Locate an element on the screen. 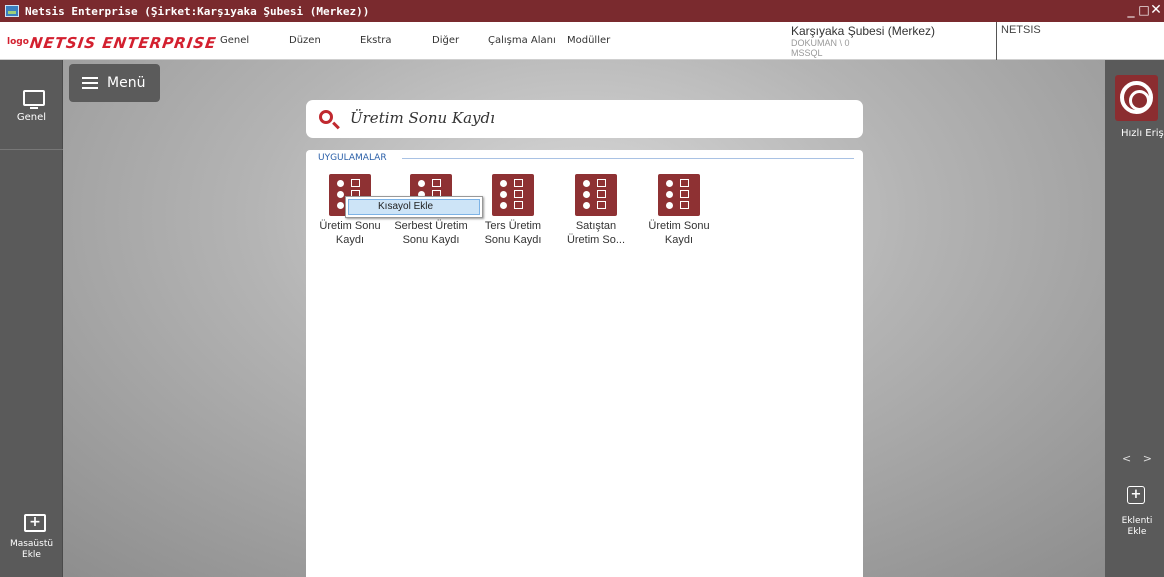  app-label-line1: Ters Üretim is located at coordinates (513, 226).